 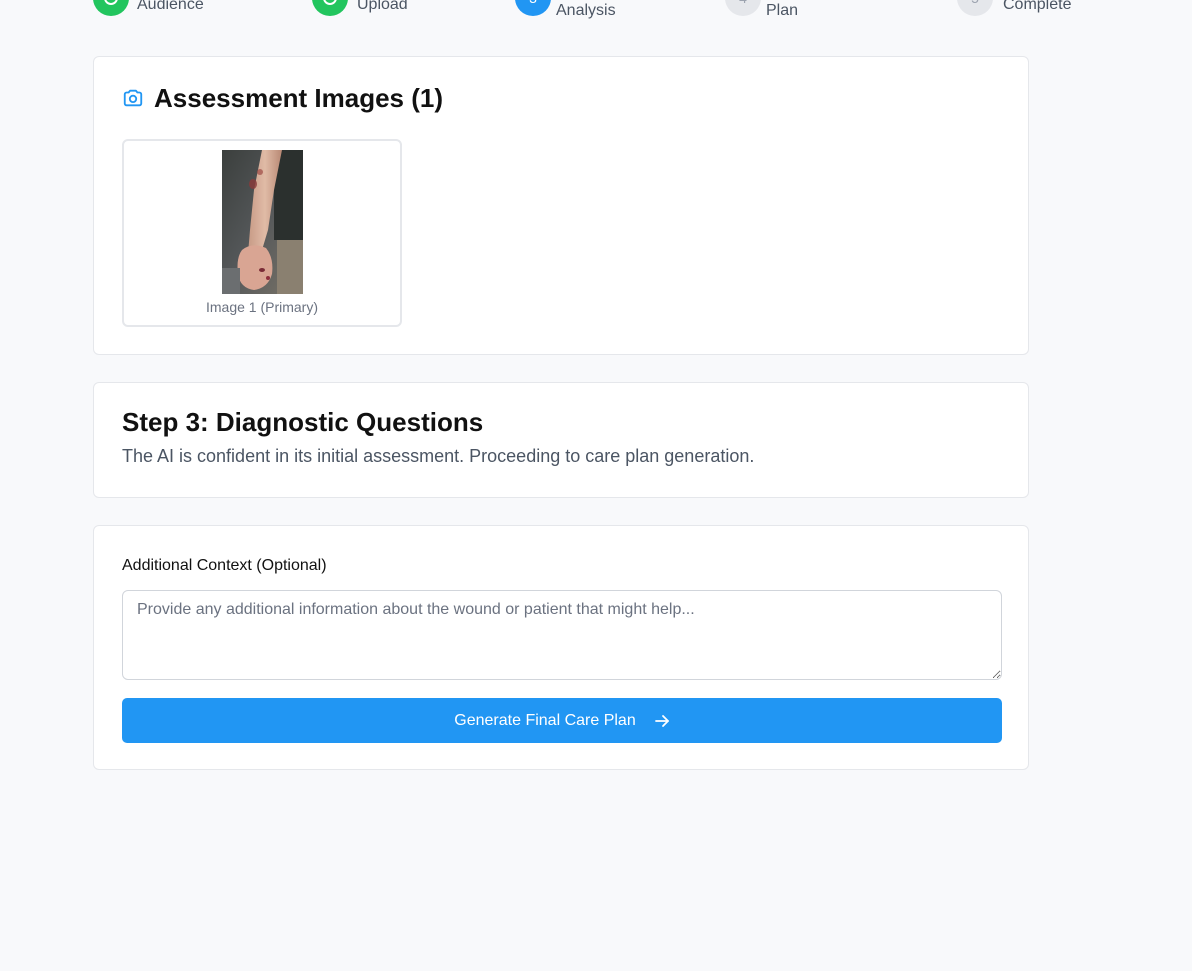 What do you see at coordinates (545, 720) in the screenshot?
I see `generate-care-plan-label: Generate Final Care Plan` at bounding box center [545, 720].